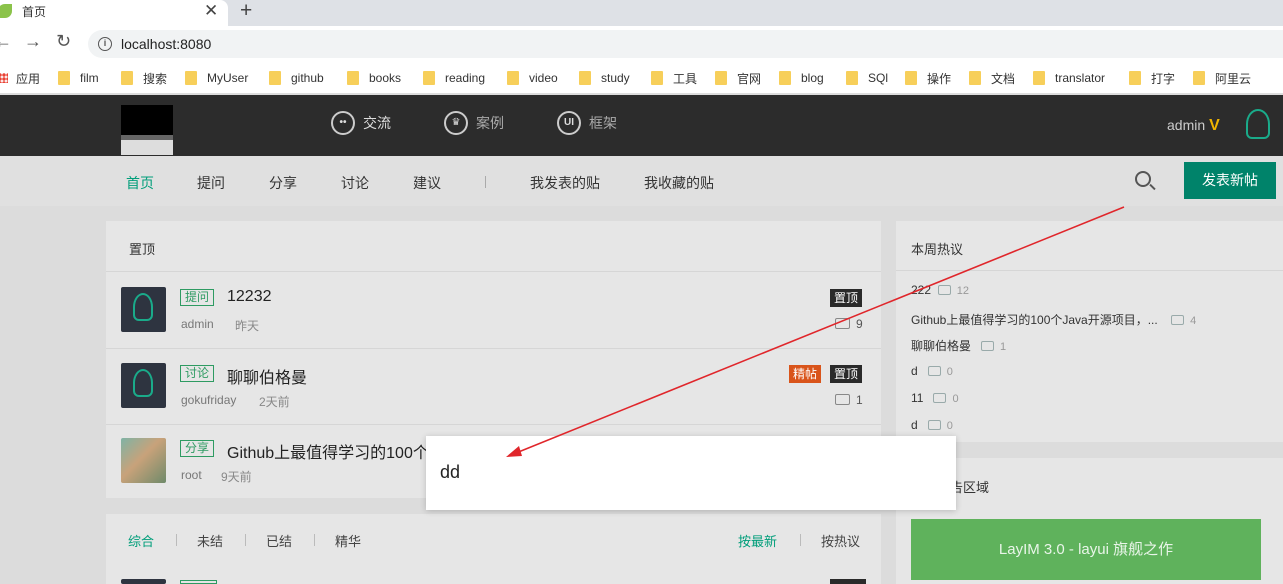  What do you see at coordinates (801, 78) in the screenshot?
I see `bookmark-item: blog` at bounding box center [801, 78].